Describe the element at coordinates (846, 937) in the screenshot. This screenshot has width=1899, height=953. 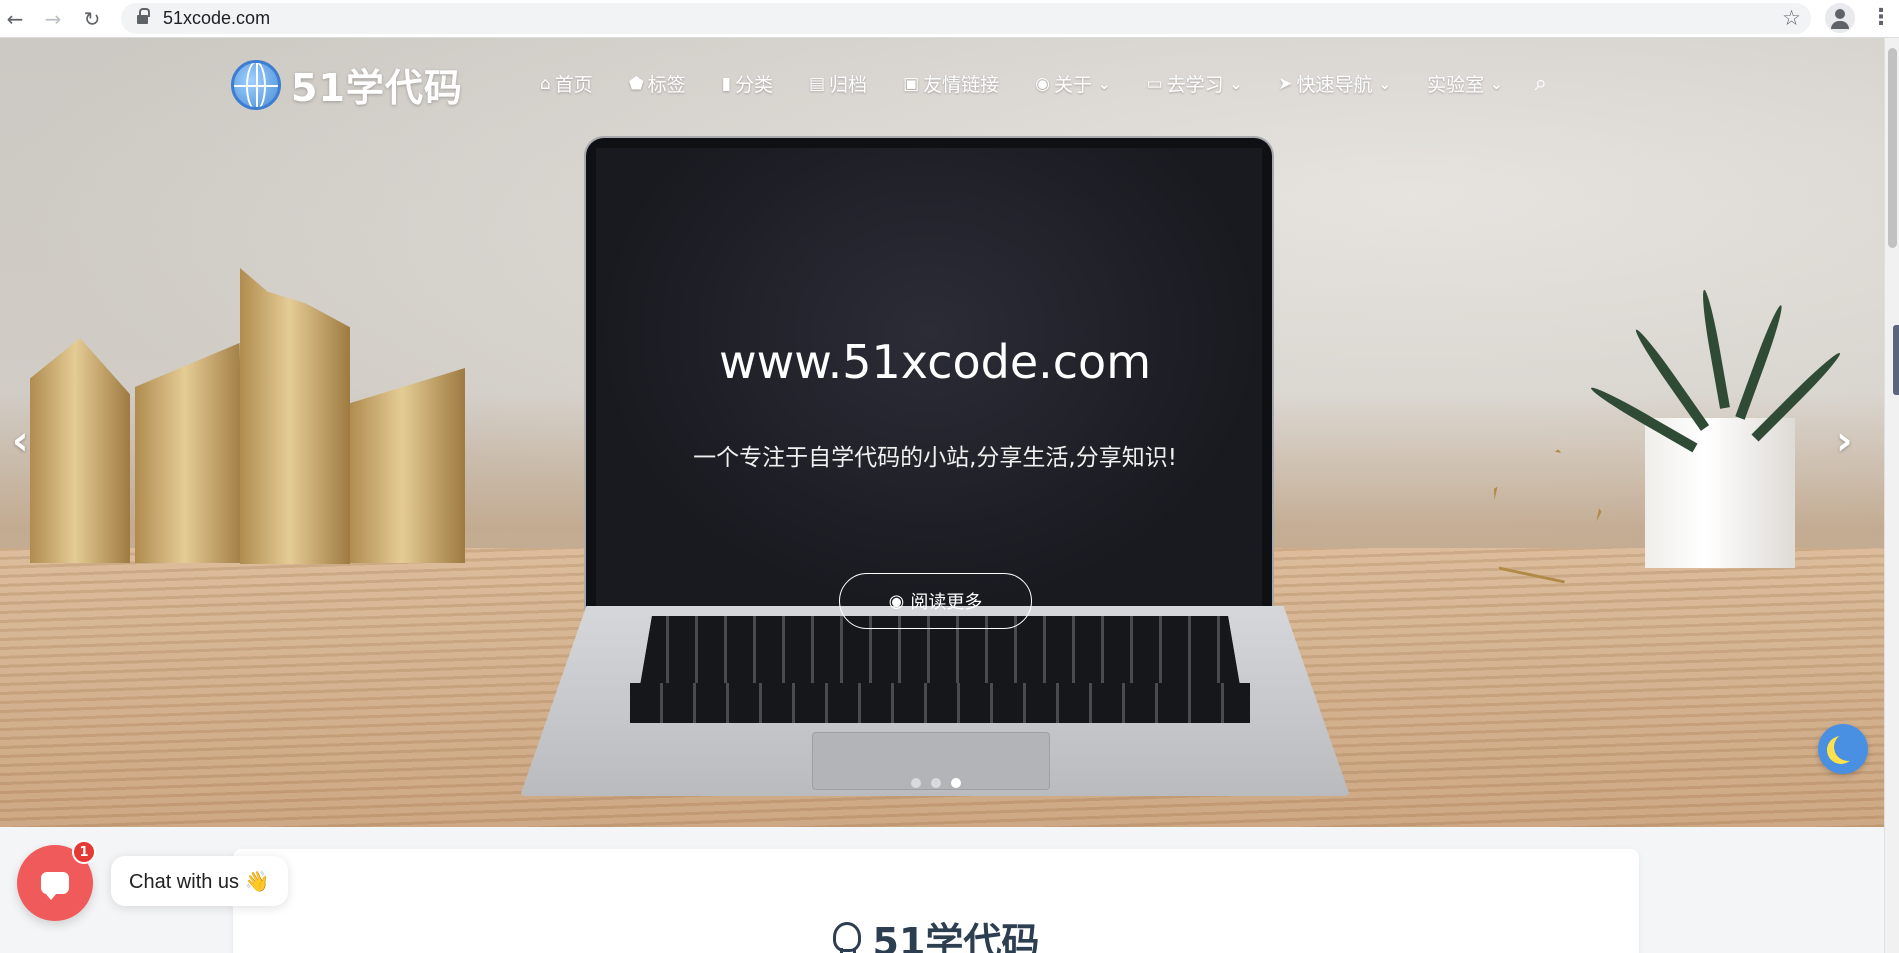
I see `lightbulb-icon` at that location.